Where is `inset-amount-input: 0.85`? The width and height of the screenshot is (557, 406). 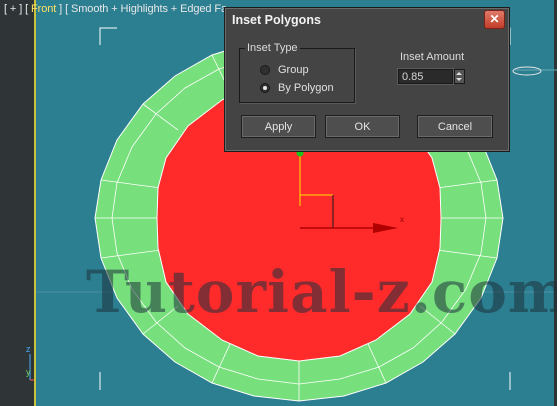 inset-amount-input: 0.85 is located at coordinates (425, 76).